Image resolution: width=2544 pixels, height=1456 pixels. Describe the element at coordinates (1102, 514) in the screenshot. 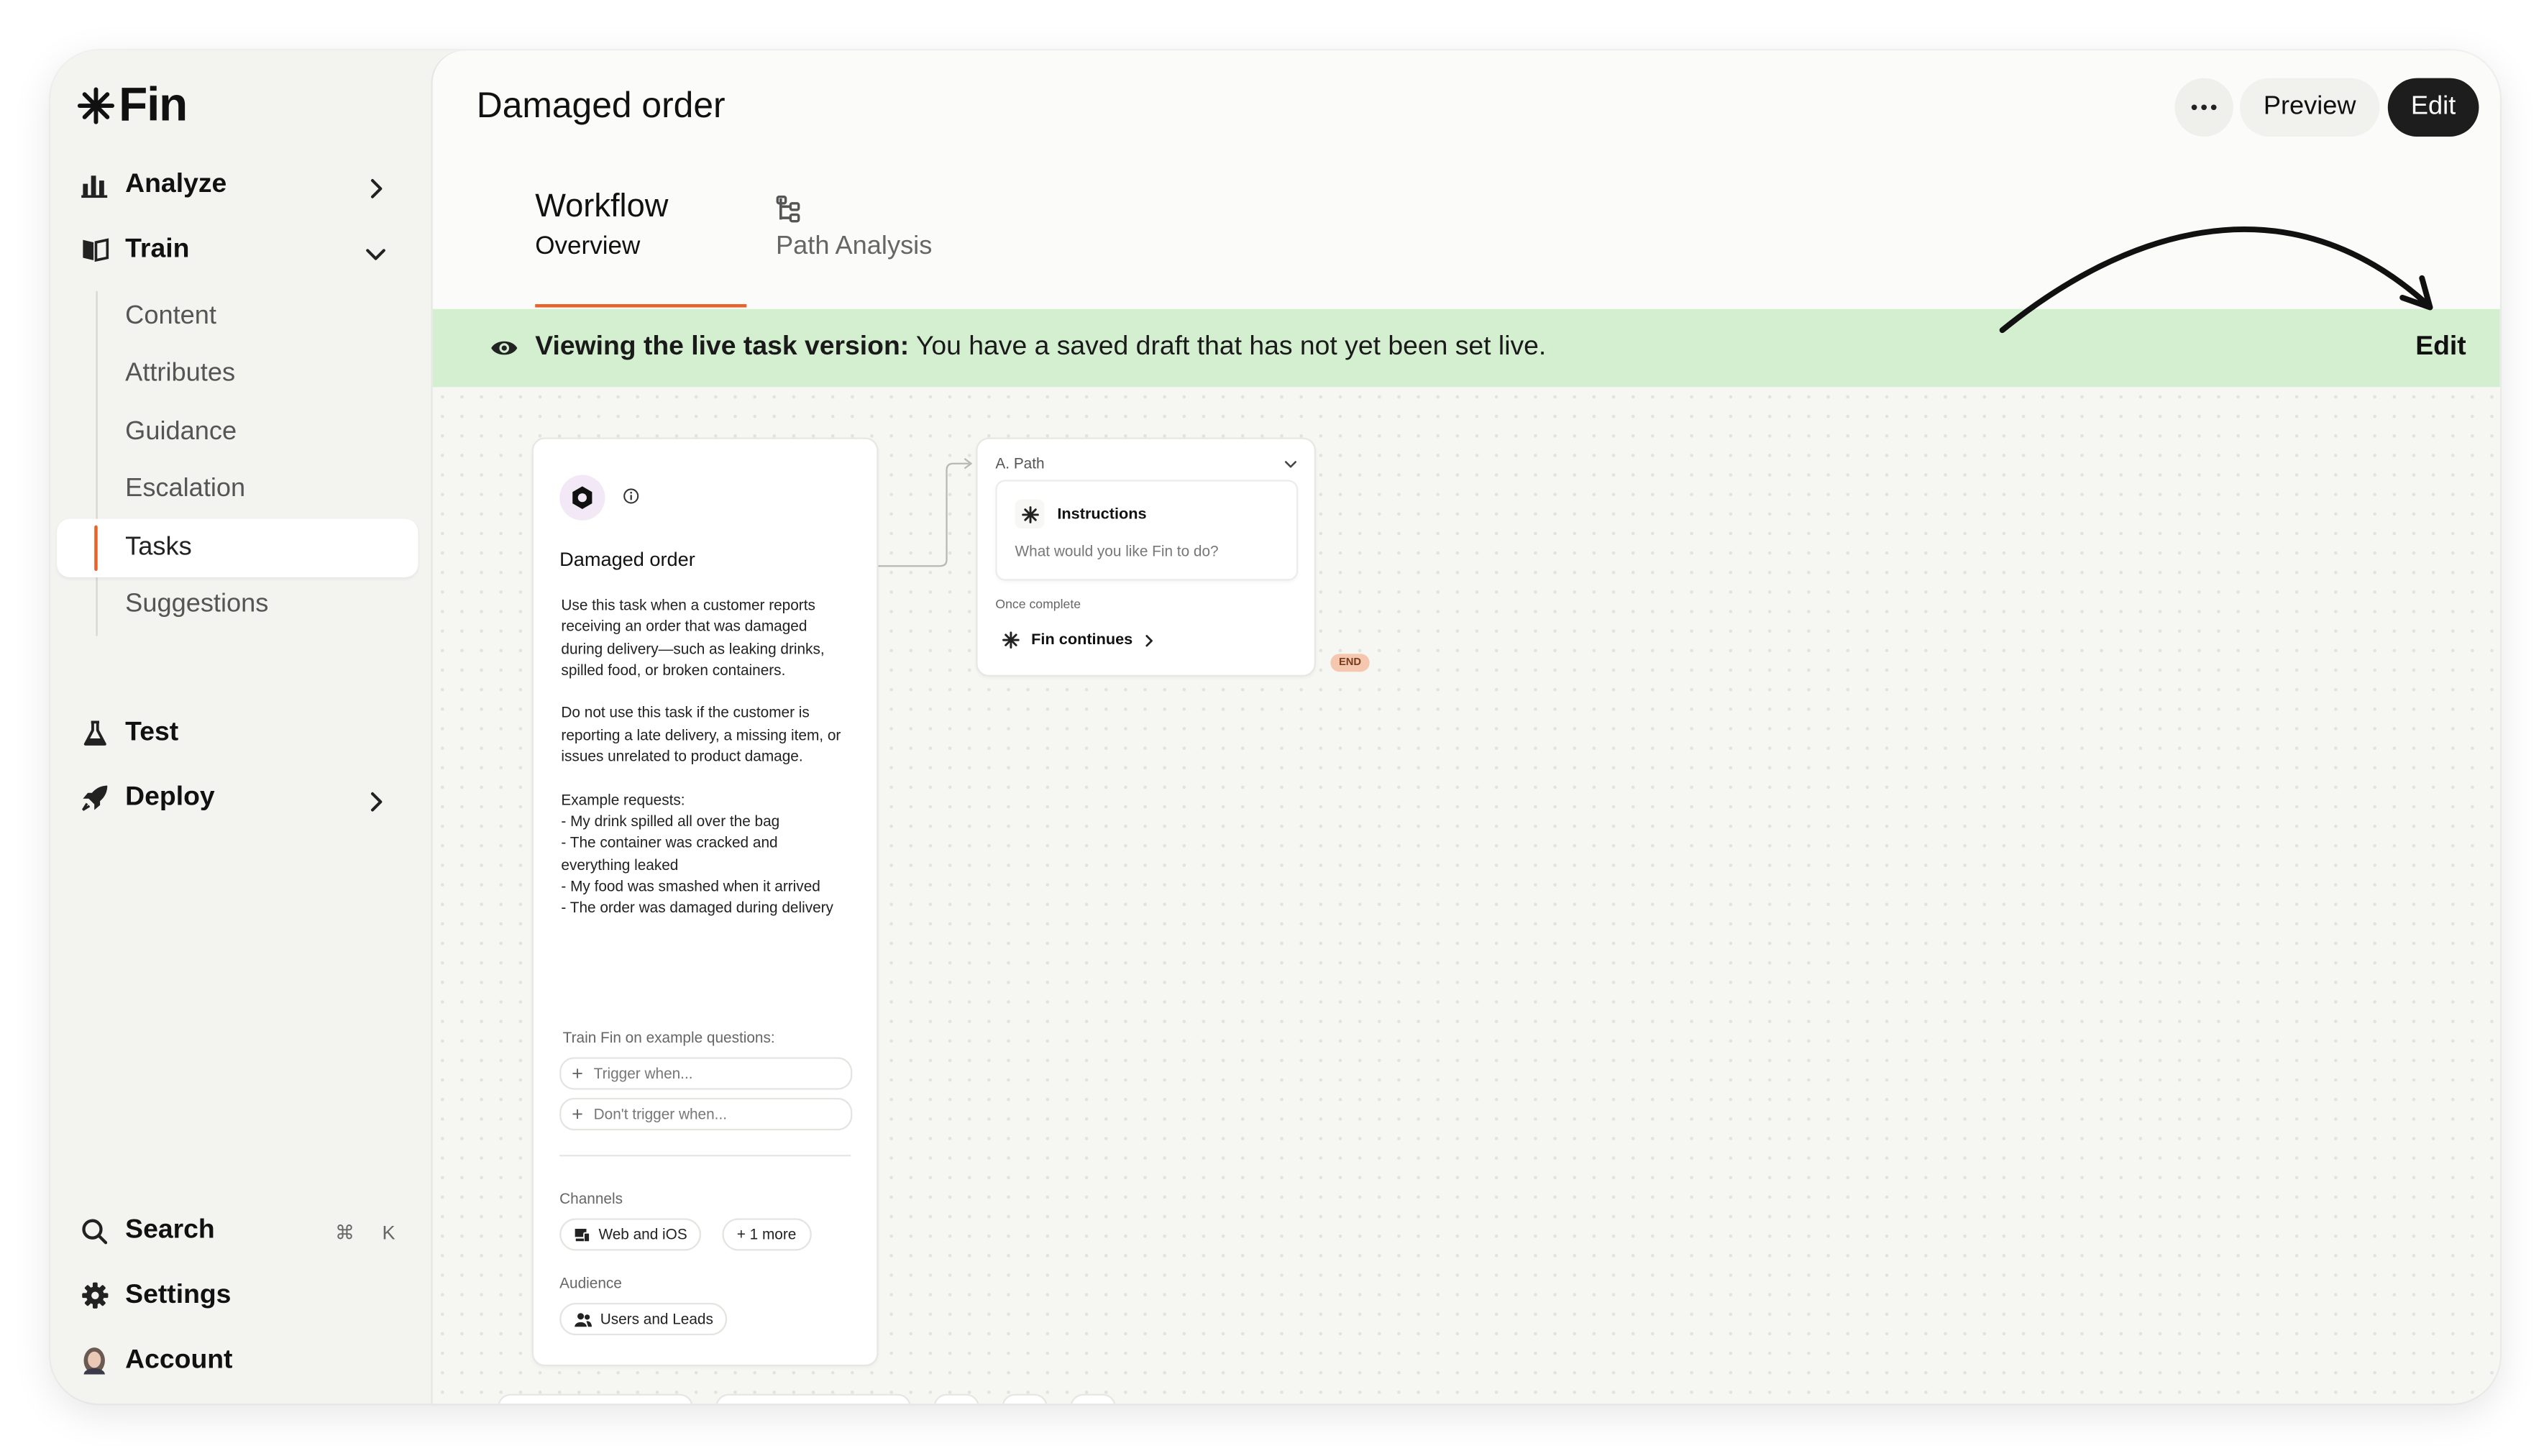

I see `instructions-title: Instructions` at that location.